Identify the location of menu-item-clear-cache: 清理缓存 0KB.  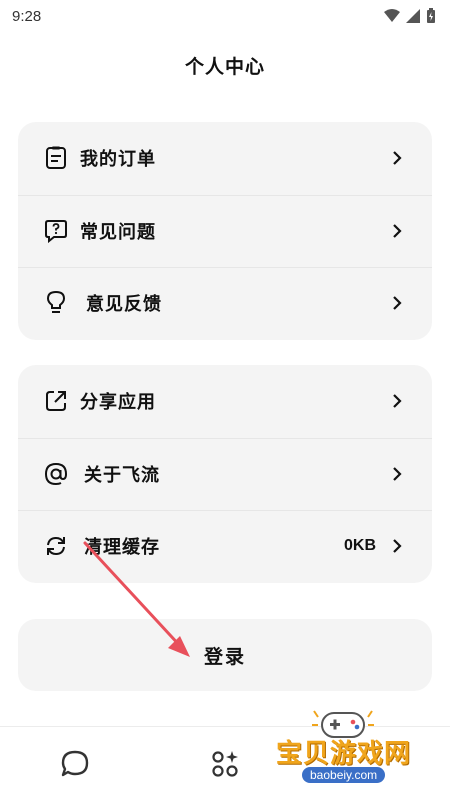
(225, 546).